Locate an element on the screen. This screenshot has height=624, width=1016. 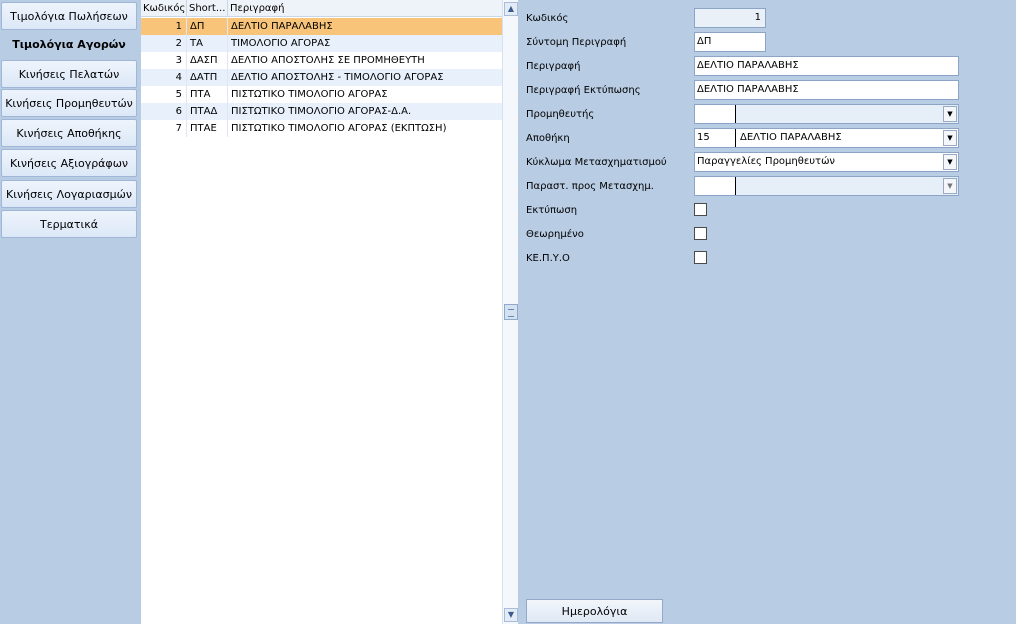
table-row: 1 ΔΠ ΔΕΛΤΙΟ ΠΑΡΑΛΑΒΗΣ is located at coordinates (321, 26).